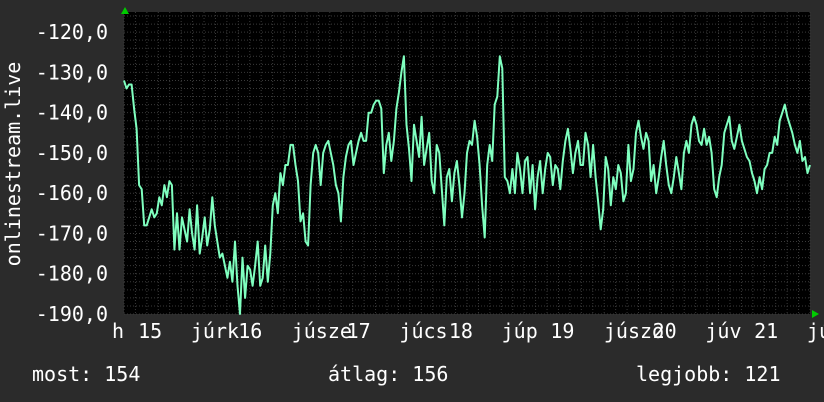  I want to click on x-tick-label: júsze, so click(322, 331).